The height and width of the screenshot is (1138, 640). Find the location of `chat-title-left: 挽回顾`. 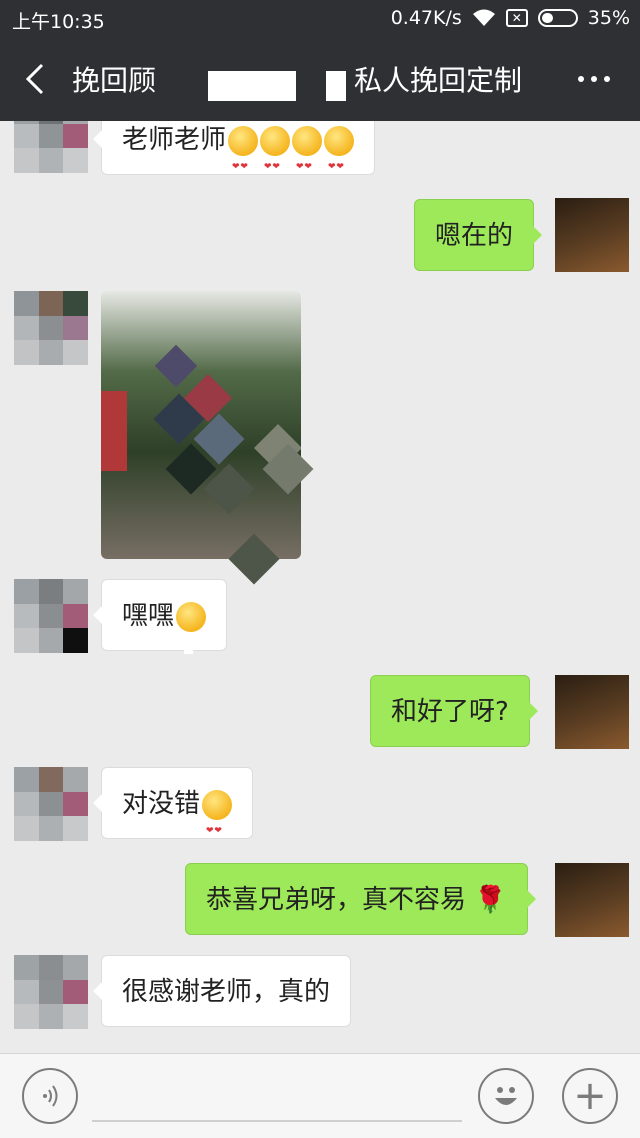

chat-title-left: 挽回顾 is located at coordinates (114, 80).